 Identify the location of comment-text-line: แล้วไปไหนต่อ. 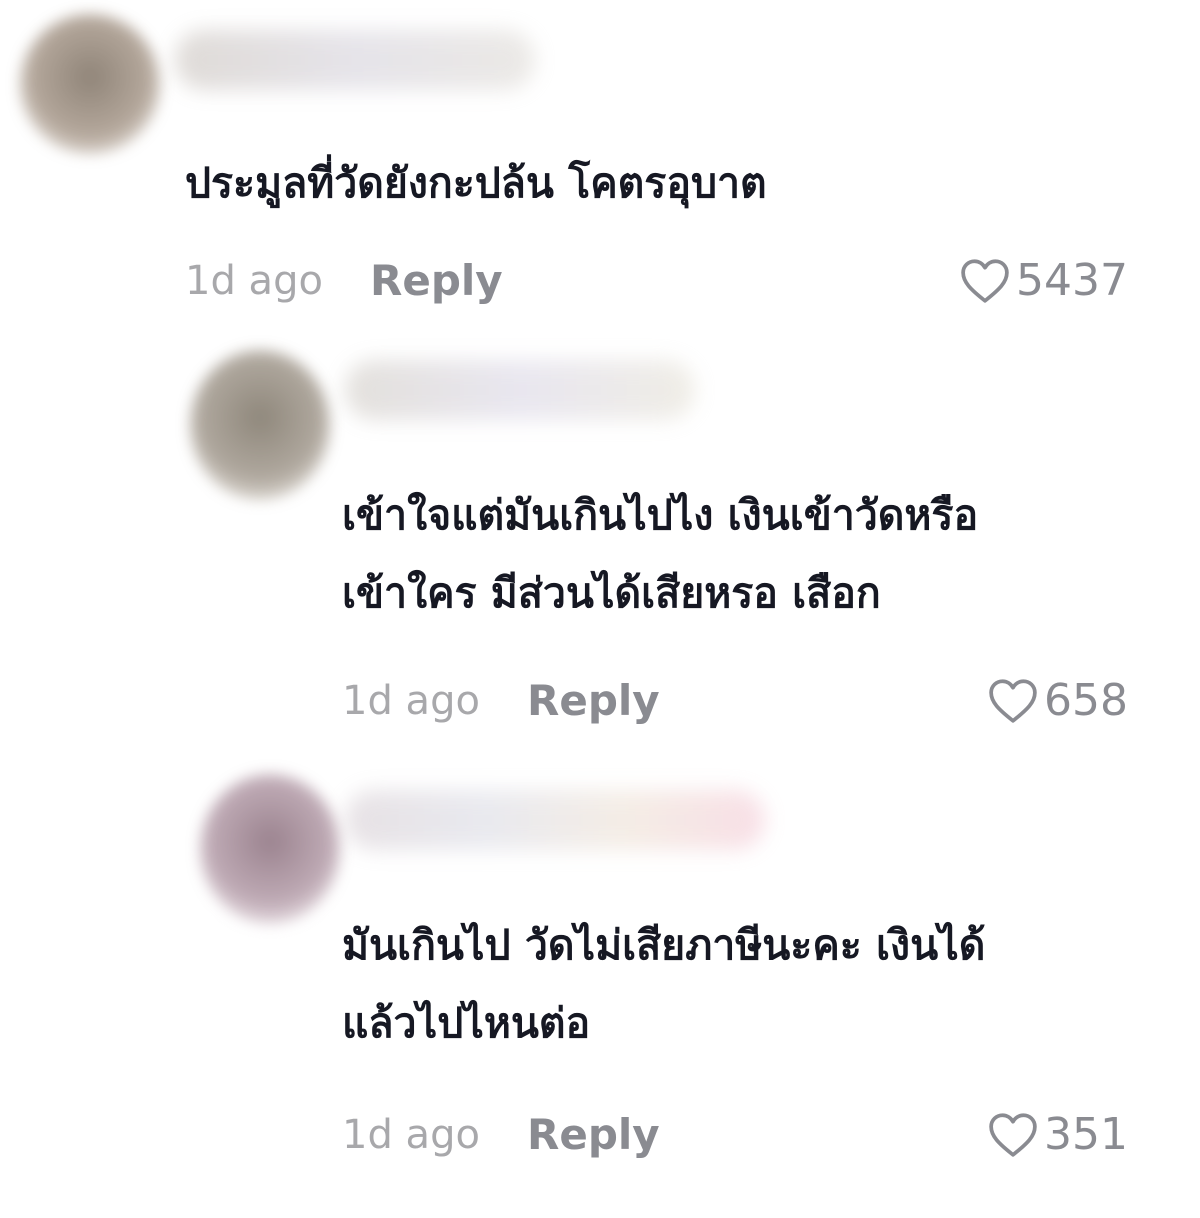
(466, 1023).